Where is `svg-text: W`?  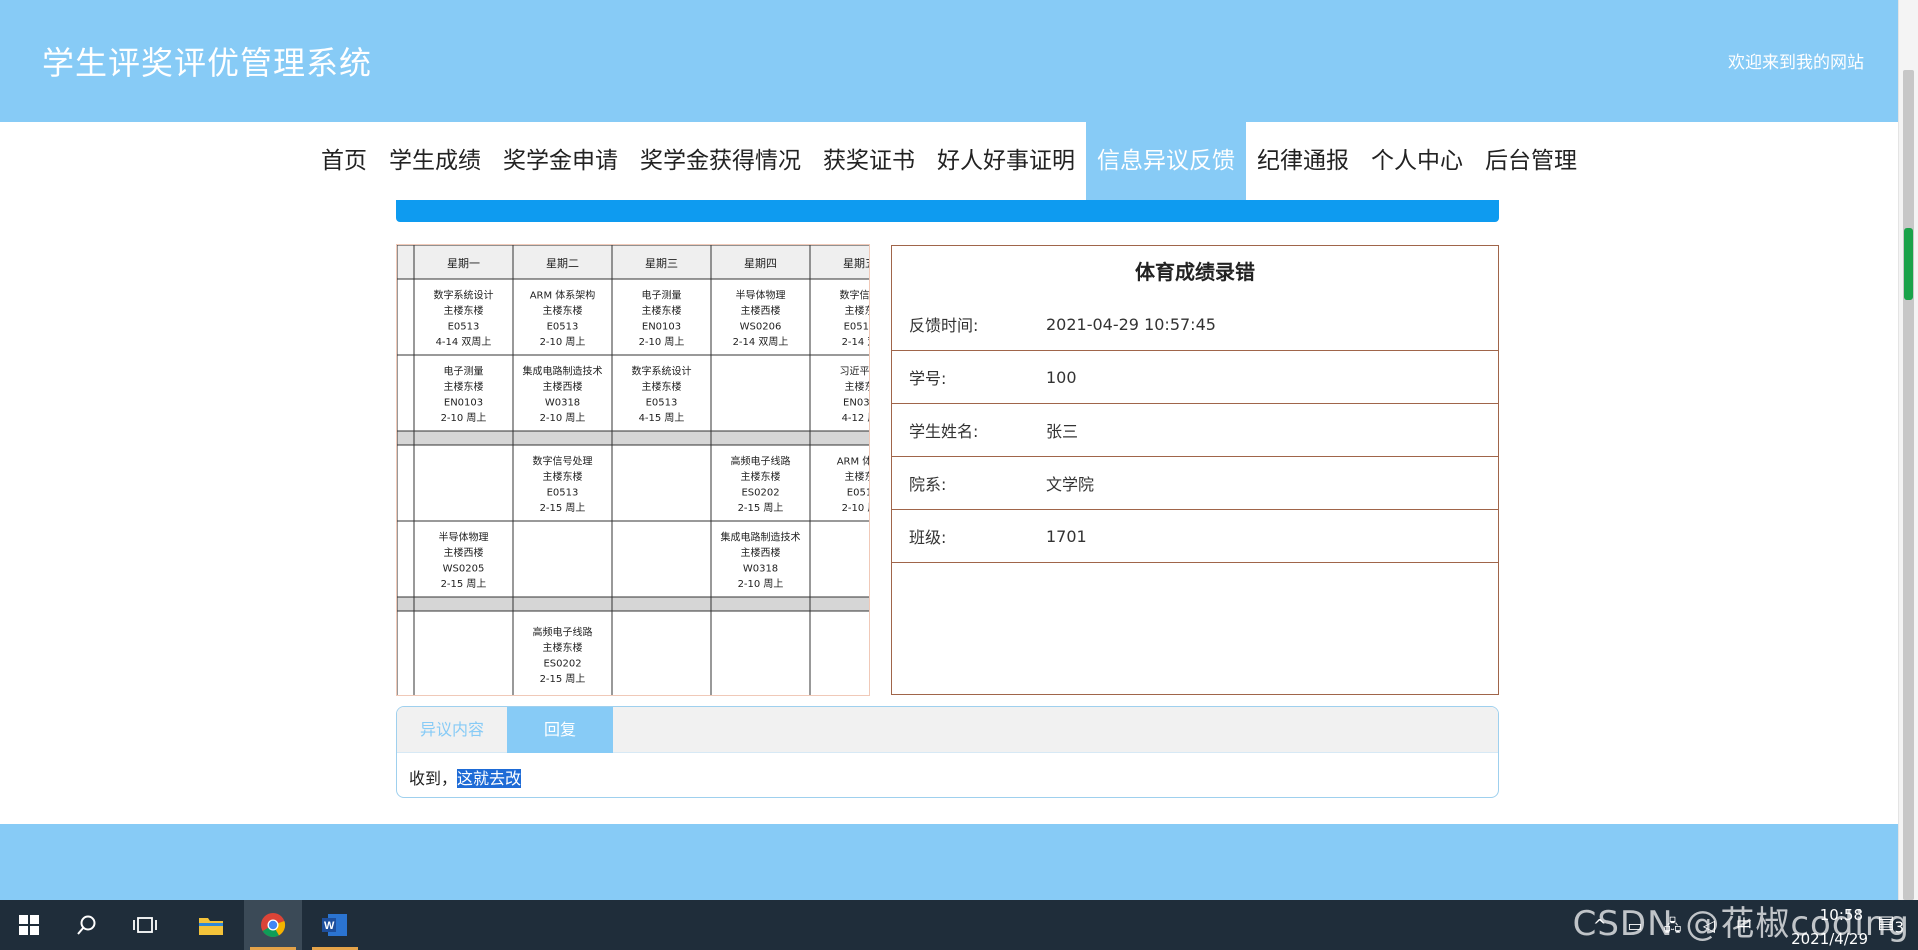
svg-text: W is located at coordinates (329, 926).